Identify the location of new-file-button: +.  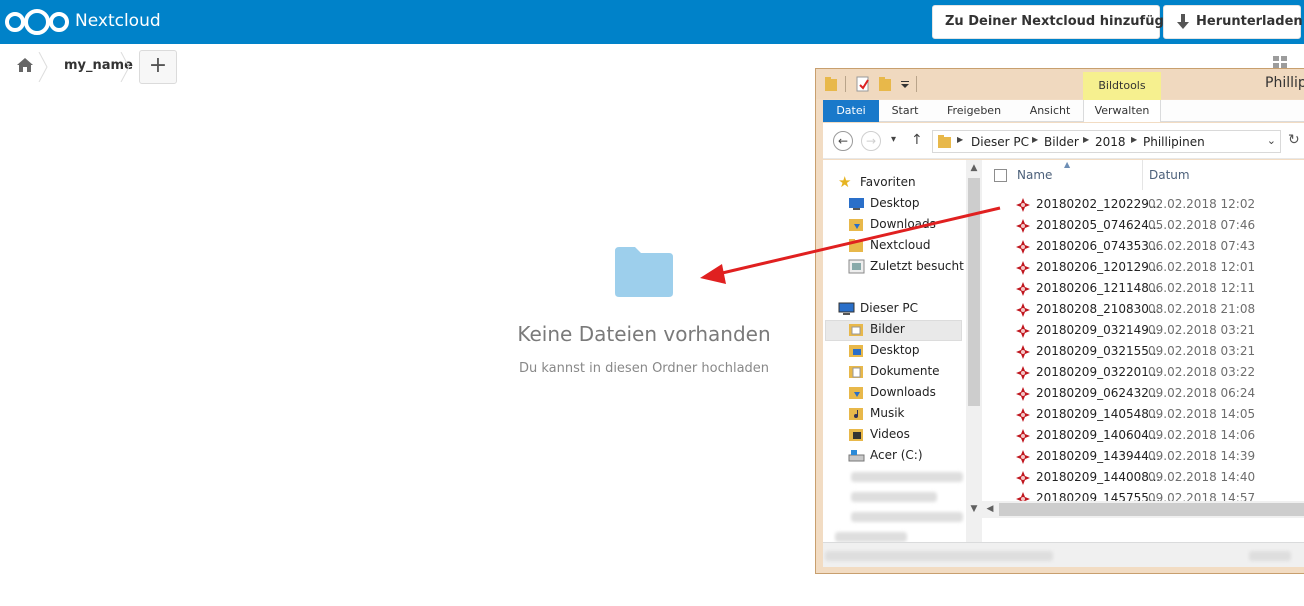
(158, 67).